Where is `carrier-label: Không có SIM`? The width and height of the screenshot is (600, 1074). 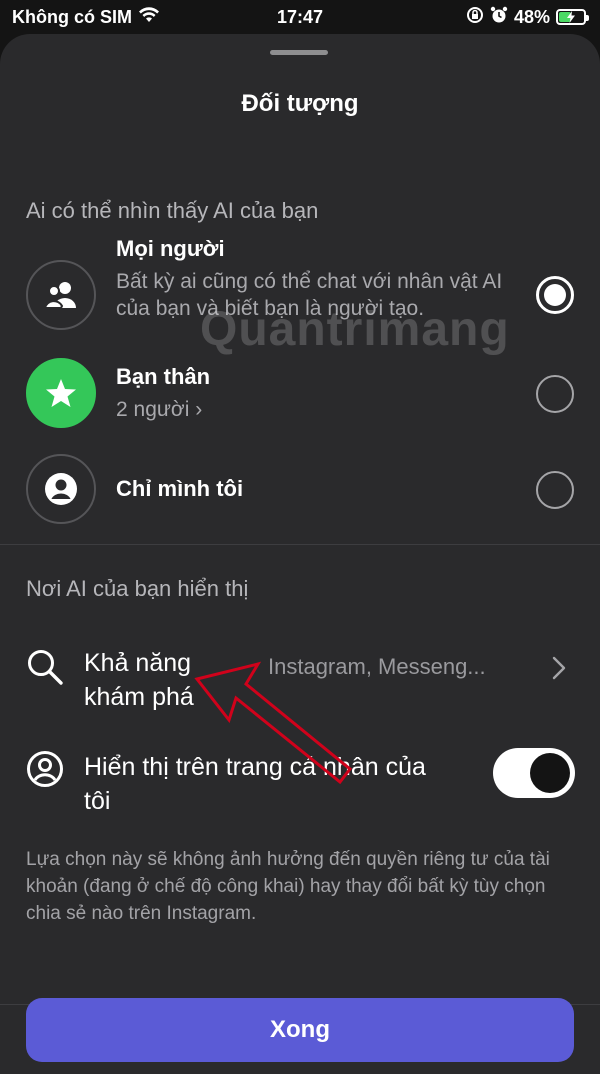 carrier-label: Không có SIM is located at coordinates (72, 16).